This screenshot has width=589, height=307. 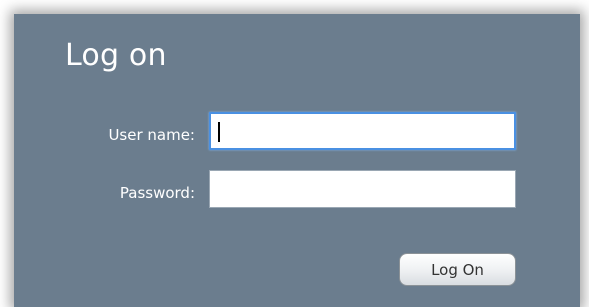 What do you see at coordinates (362, 131) in the screenshot?
I see `username-input` at bounding box center [362, 131].